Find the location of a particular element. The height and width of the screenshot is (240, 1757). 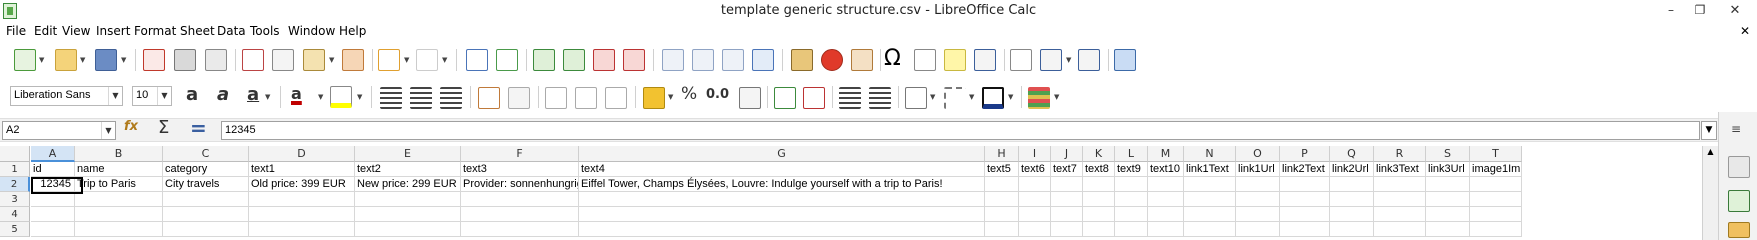

save-icon is located at coordinates (106, 60).